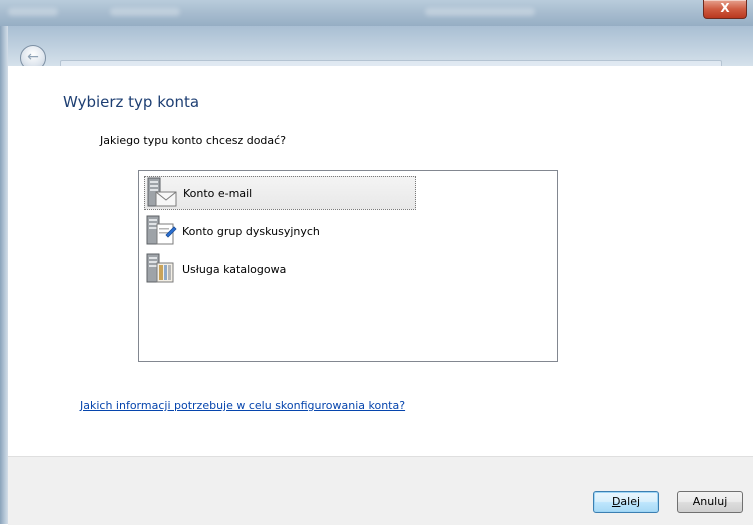  I want to click on page-title: Wybierz typ konta, so click(131, 102).